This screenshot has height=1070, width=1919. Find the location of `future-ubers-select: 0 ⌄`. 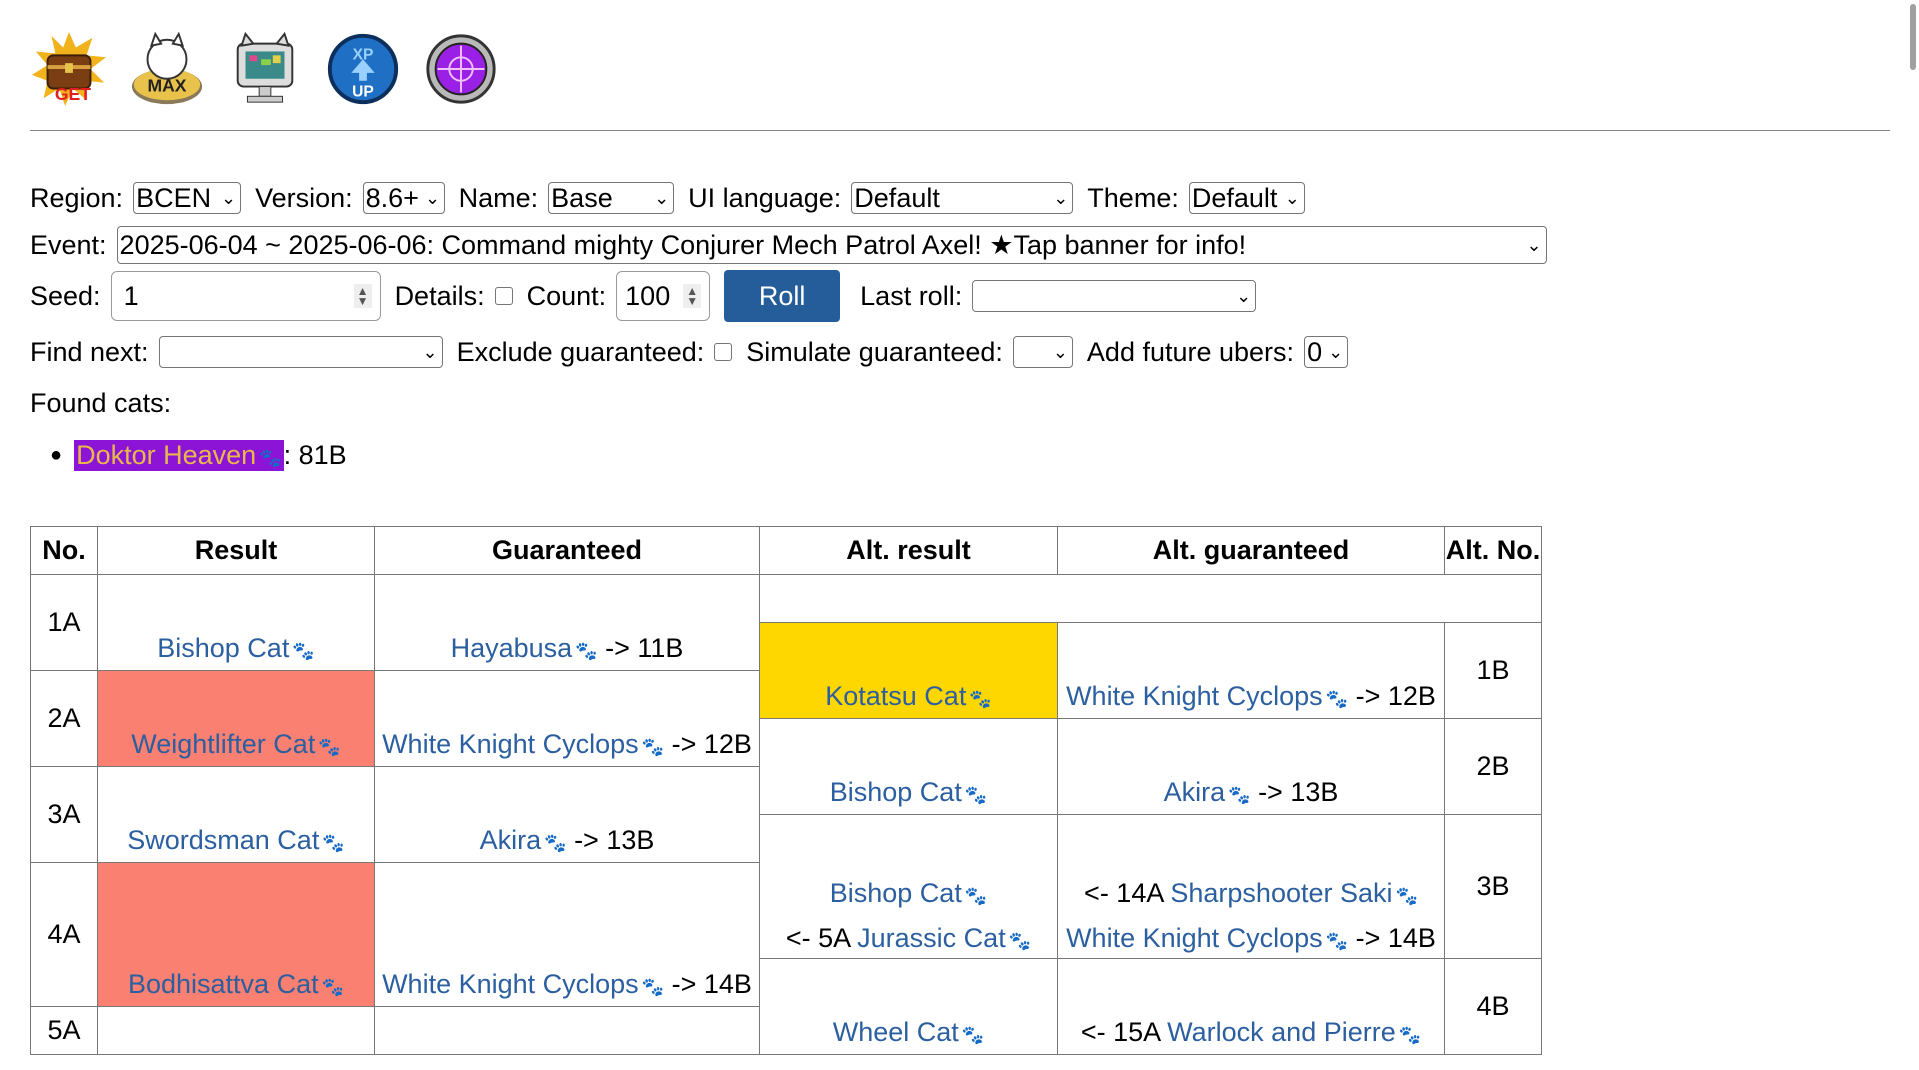

future-ubers-select: 0 ⌄ is located at coordinates (1326, 352).